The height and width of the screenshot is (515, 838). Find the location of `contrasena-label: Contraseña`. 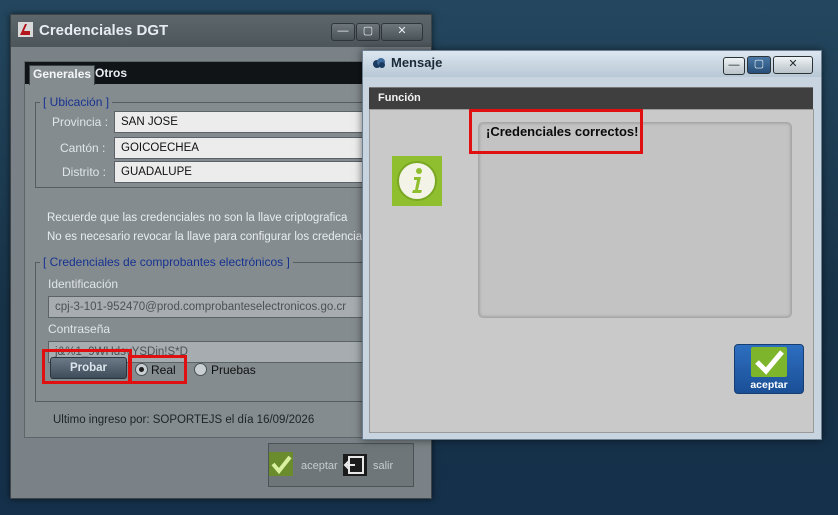

contrasena-label: Contraseña is located at coordinates (79, 329).